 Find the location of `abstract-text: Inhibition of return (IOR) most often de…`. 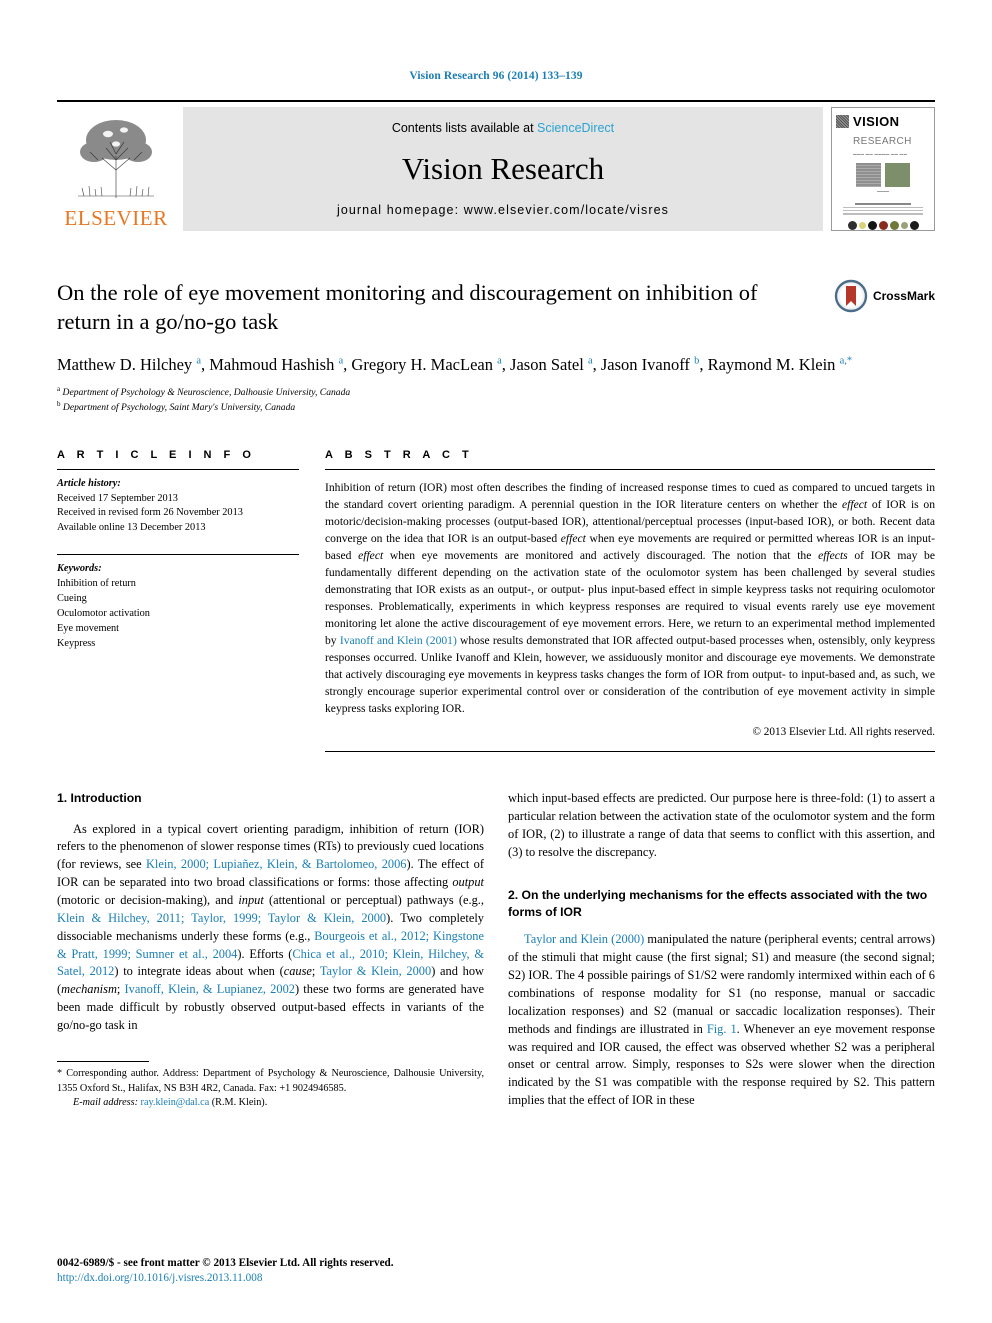

abstract-text: Inhibition of return (IOR) most often de… is located at coordinates (630, 598).